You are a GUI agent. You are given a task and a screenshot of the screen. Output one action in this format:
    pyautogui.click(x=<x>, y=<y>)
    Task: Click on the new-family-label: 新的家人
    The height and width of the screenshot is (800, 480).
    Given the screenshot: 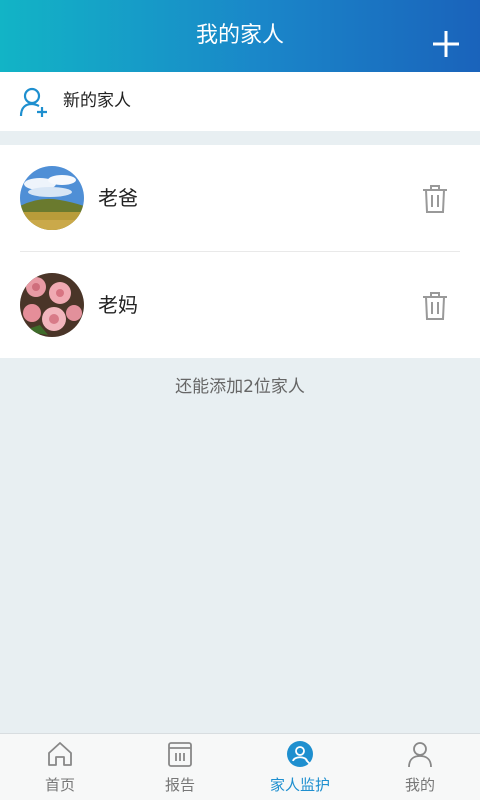 What is the action you would take?
    pyautogui.click(x=97, y=101)
    